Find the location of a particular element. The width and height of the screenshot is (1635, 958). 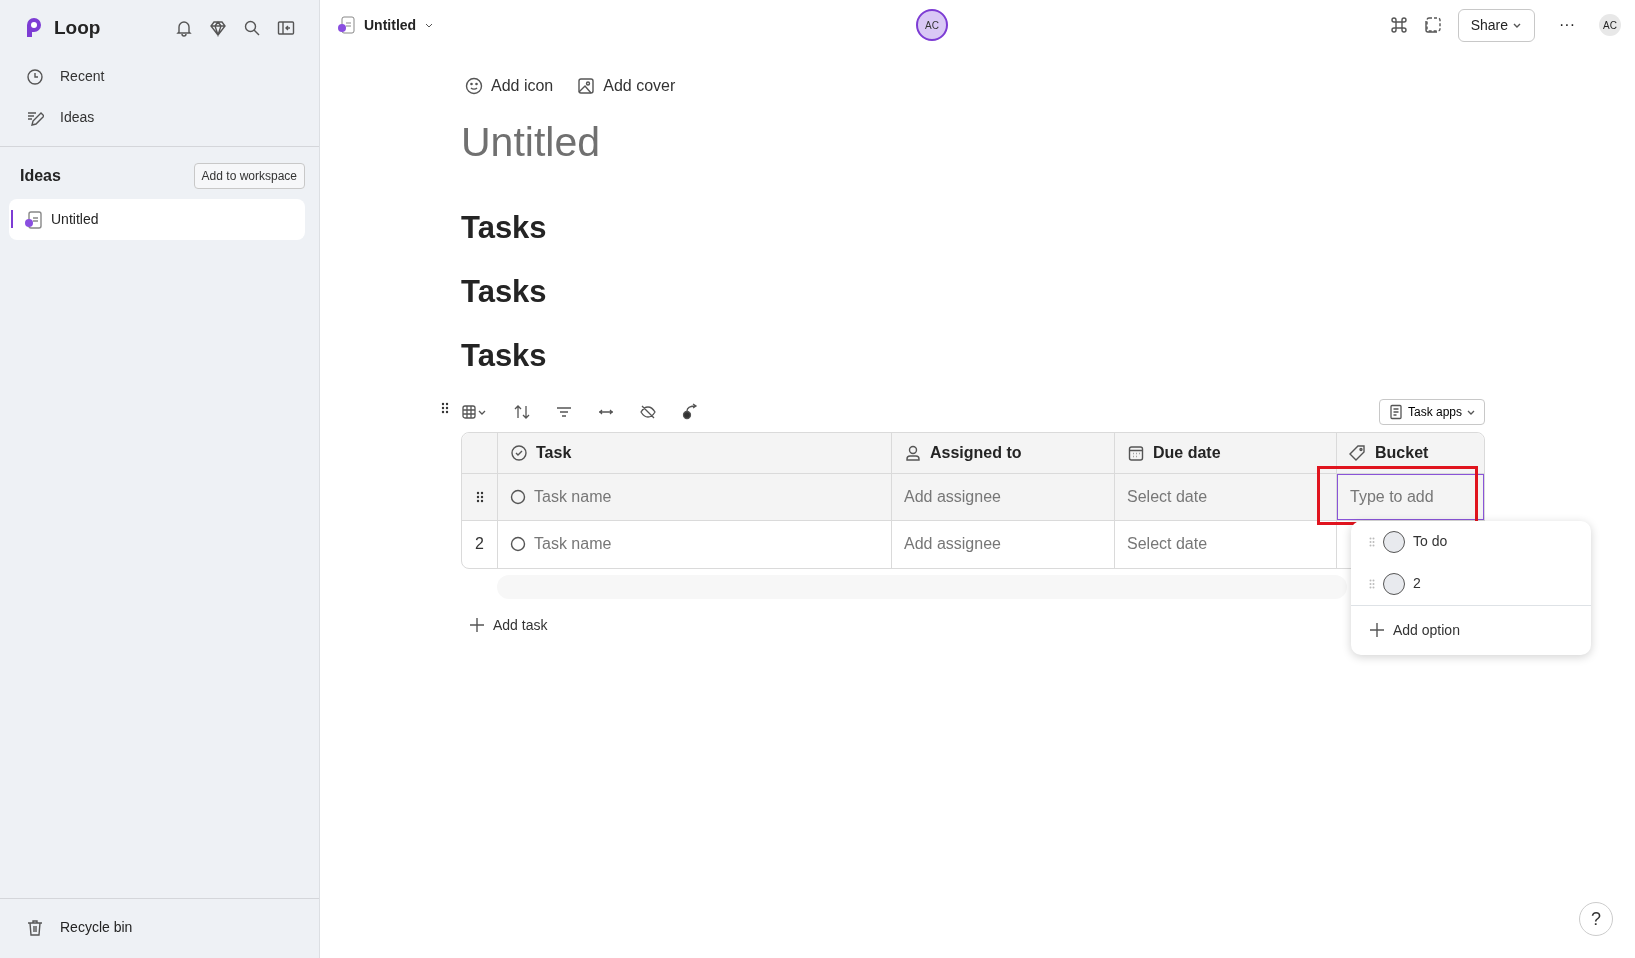

task-apps-button: Task apps is located at coordinates (1431, 411).